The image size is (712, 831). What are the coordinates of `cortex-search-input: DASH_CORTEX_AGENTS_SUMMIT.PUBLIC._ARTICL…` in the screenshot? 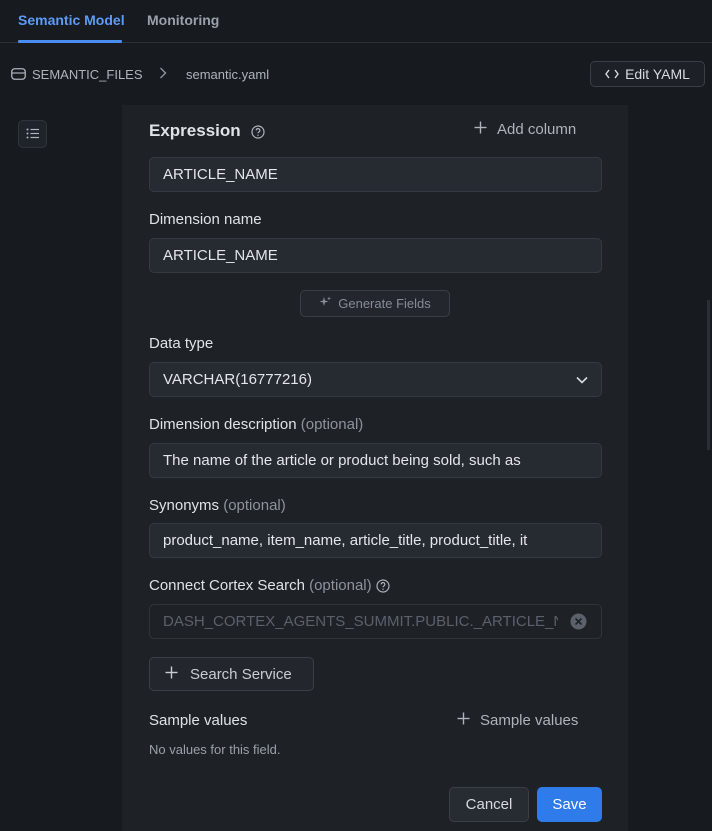 It's located at (375, 621).